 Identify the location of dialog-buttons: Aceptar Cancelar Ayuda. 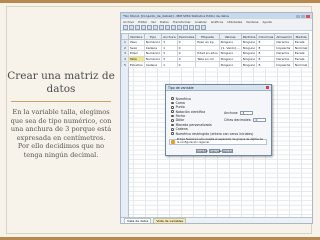
(214, 151).